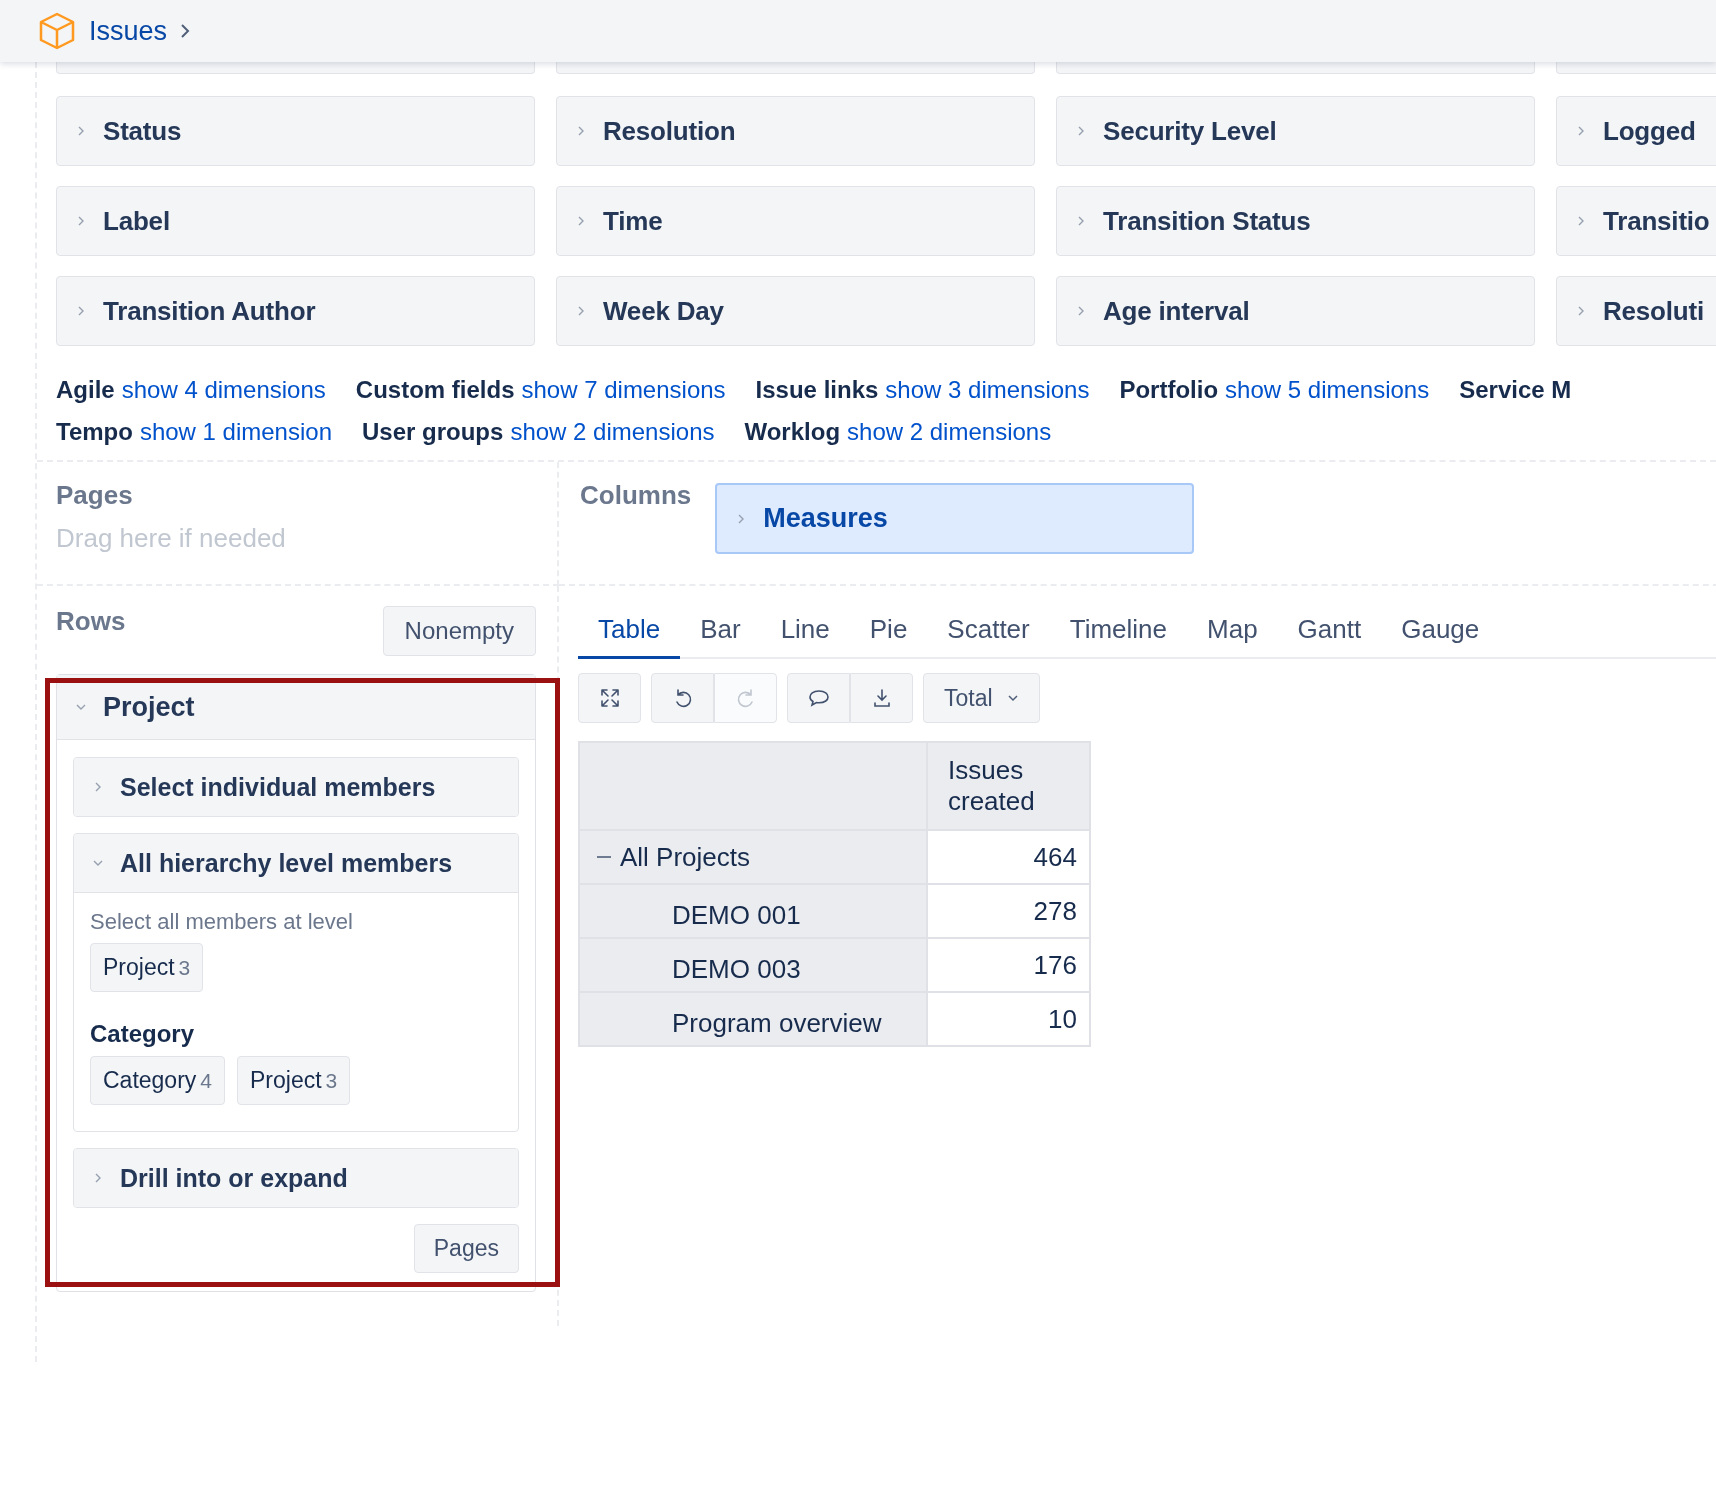 This screenshot has width=1716, height=1496. Describe the element at coordinates (623, 389) in the screenshot. I see `show-dimensions-link: show 7 dimensions` at that location.